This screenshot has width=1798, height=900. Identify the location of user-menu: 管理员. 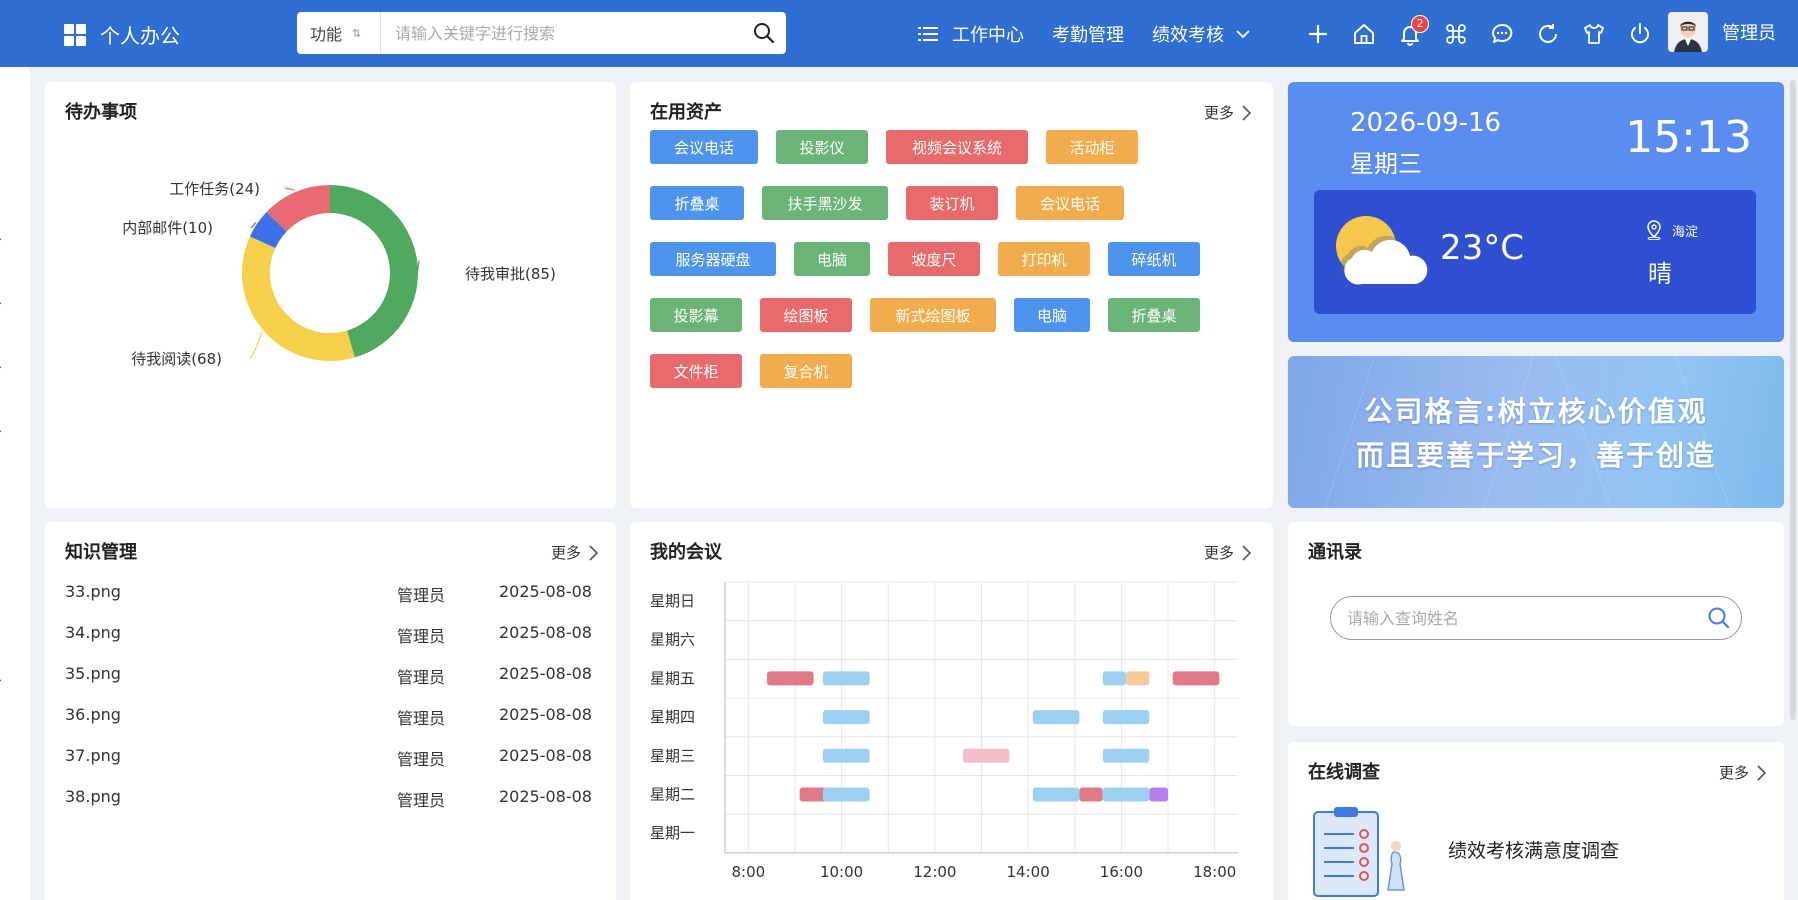
(1722, 32).